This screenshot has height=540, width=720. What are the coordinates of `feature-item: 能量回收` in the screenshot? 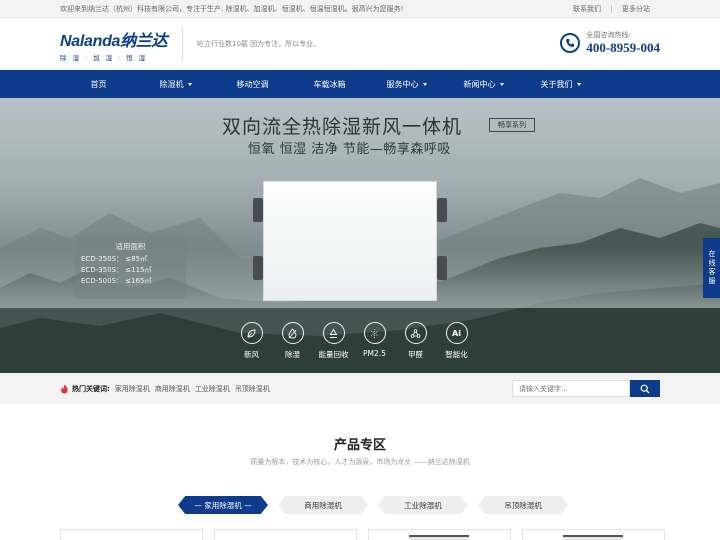 It's located at (333, 341).